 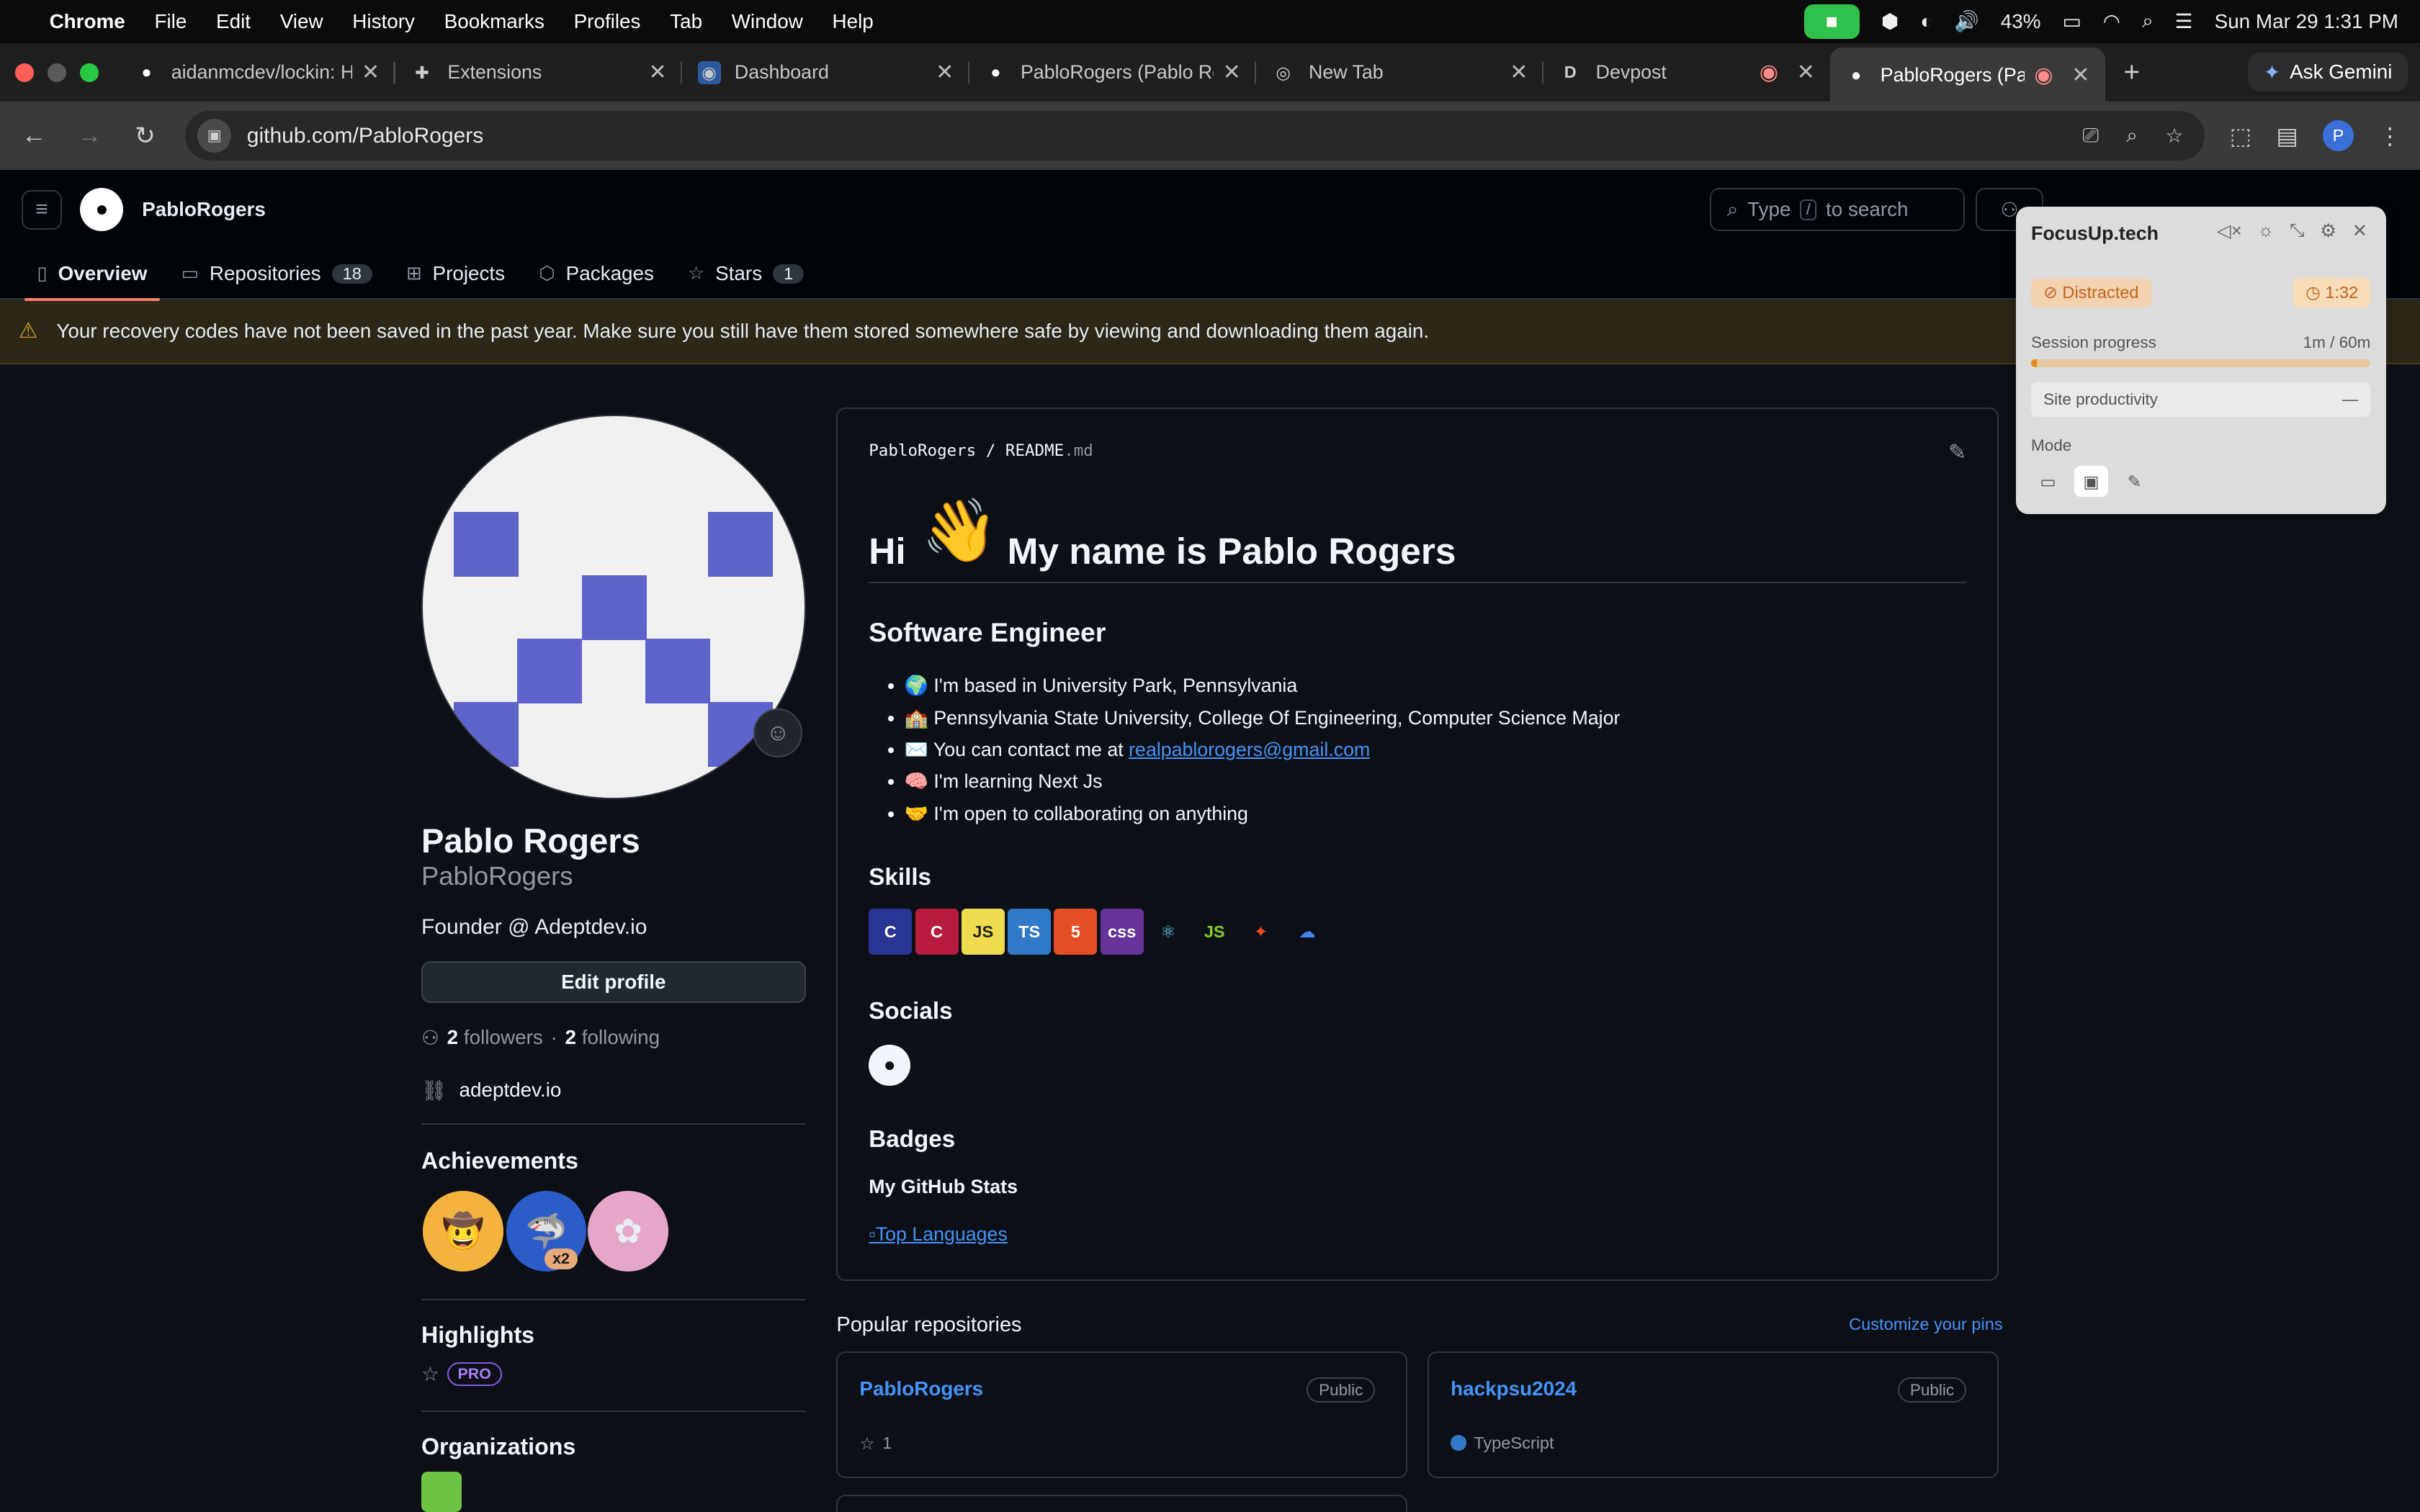 What do you see at coordinates (2240, 136) in the screenshot?
I see `extensions-icon: ⬚` at bounding box center [2240, 136].